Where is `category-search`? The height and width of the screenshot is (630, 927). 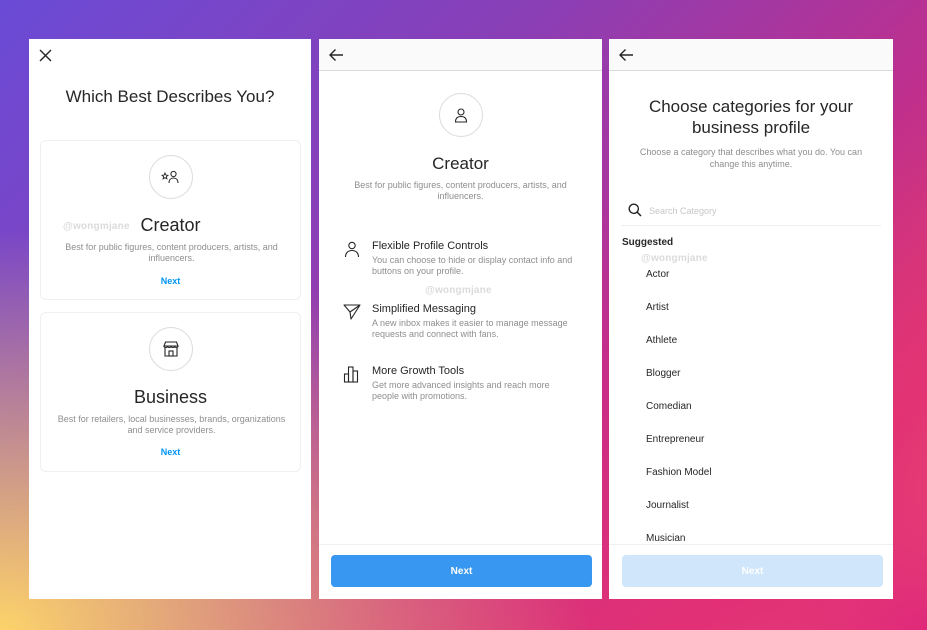
category-search is located at coordinates (751, 211).